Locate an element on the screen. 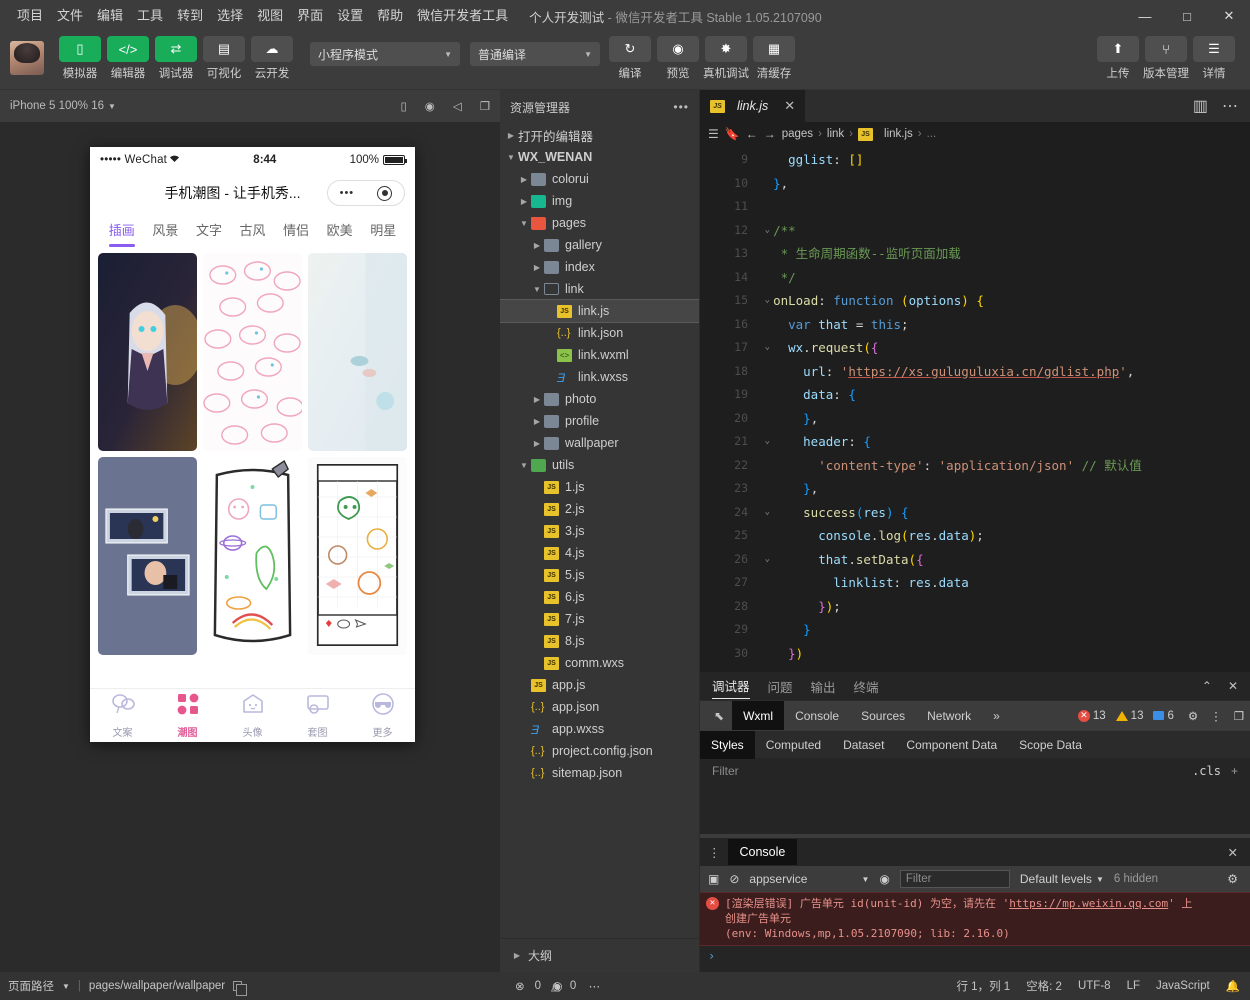 The width and height of the screenshot is (1250, 1000). execute-icon: ▣ is located at coordinates (713, 879).